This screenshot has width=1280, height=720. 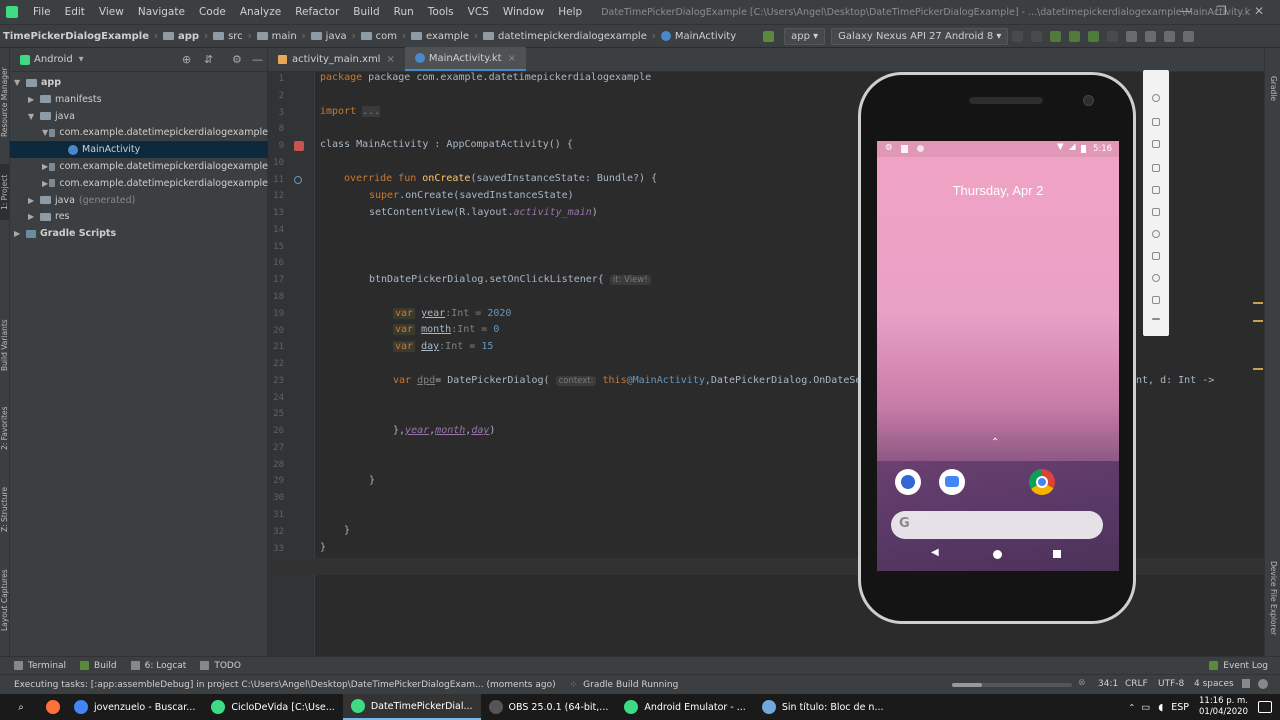 What do you see at coordinates (139, 150) in the screenshot?
I see `tree-item: MainActivity` at bounding box center [139, 150].